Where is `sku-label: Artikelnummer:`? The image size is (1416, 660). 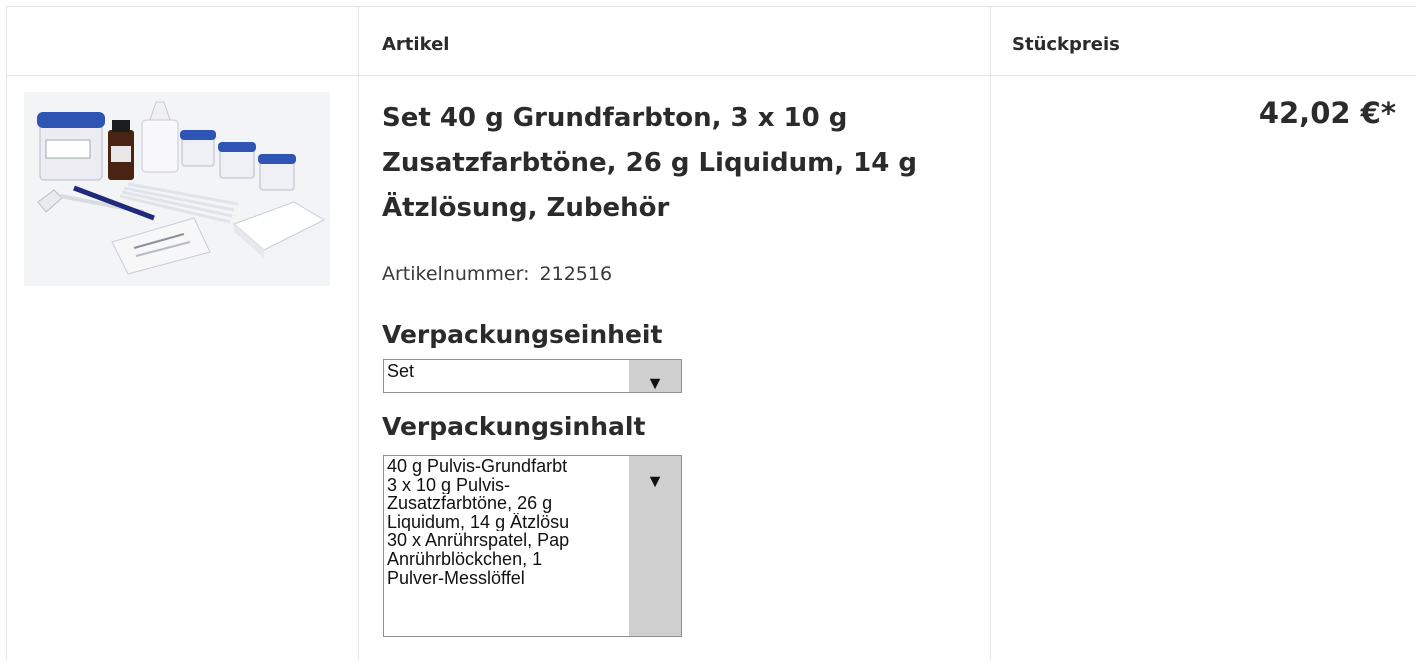
sku-label: Artikelnummer: is located at coordinates (456, 274).